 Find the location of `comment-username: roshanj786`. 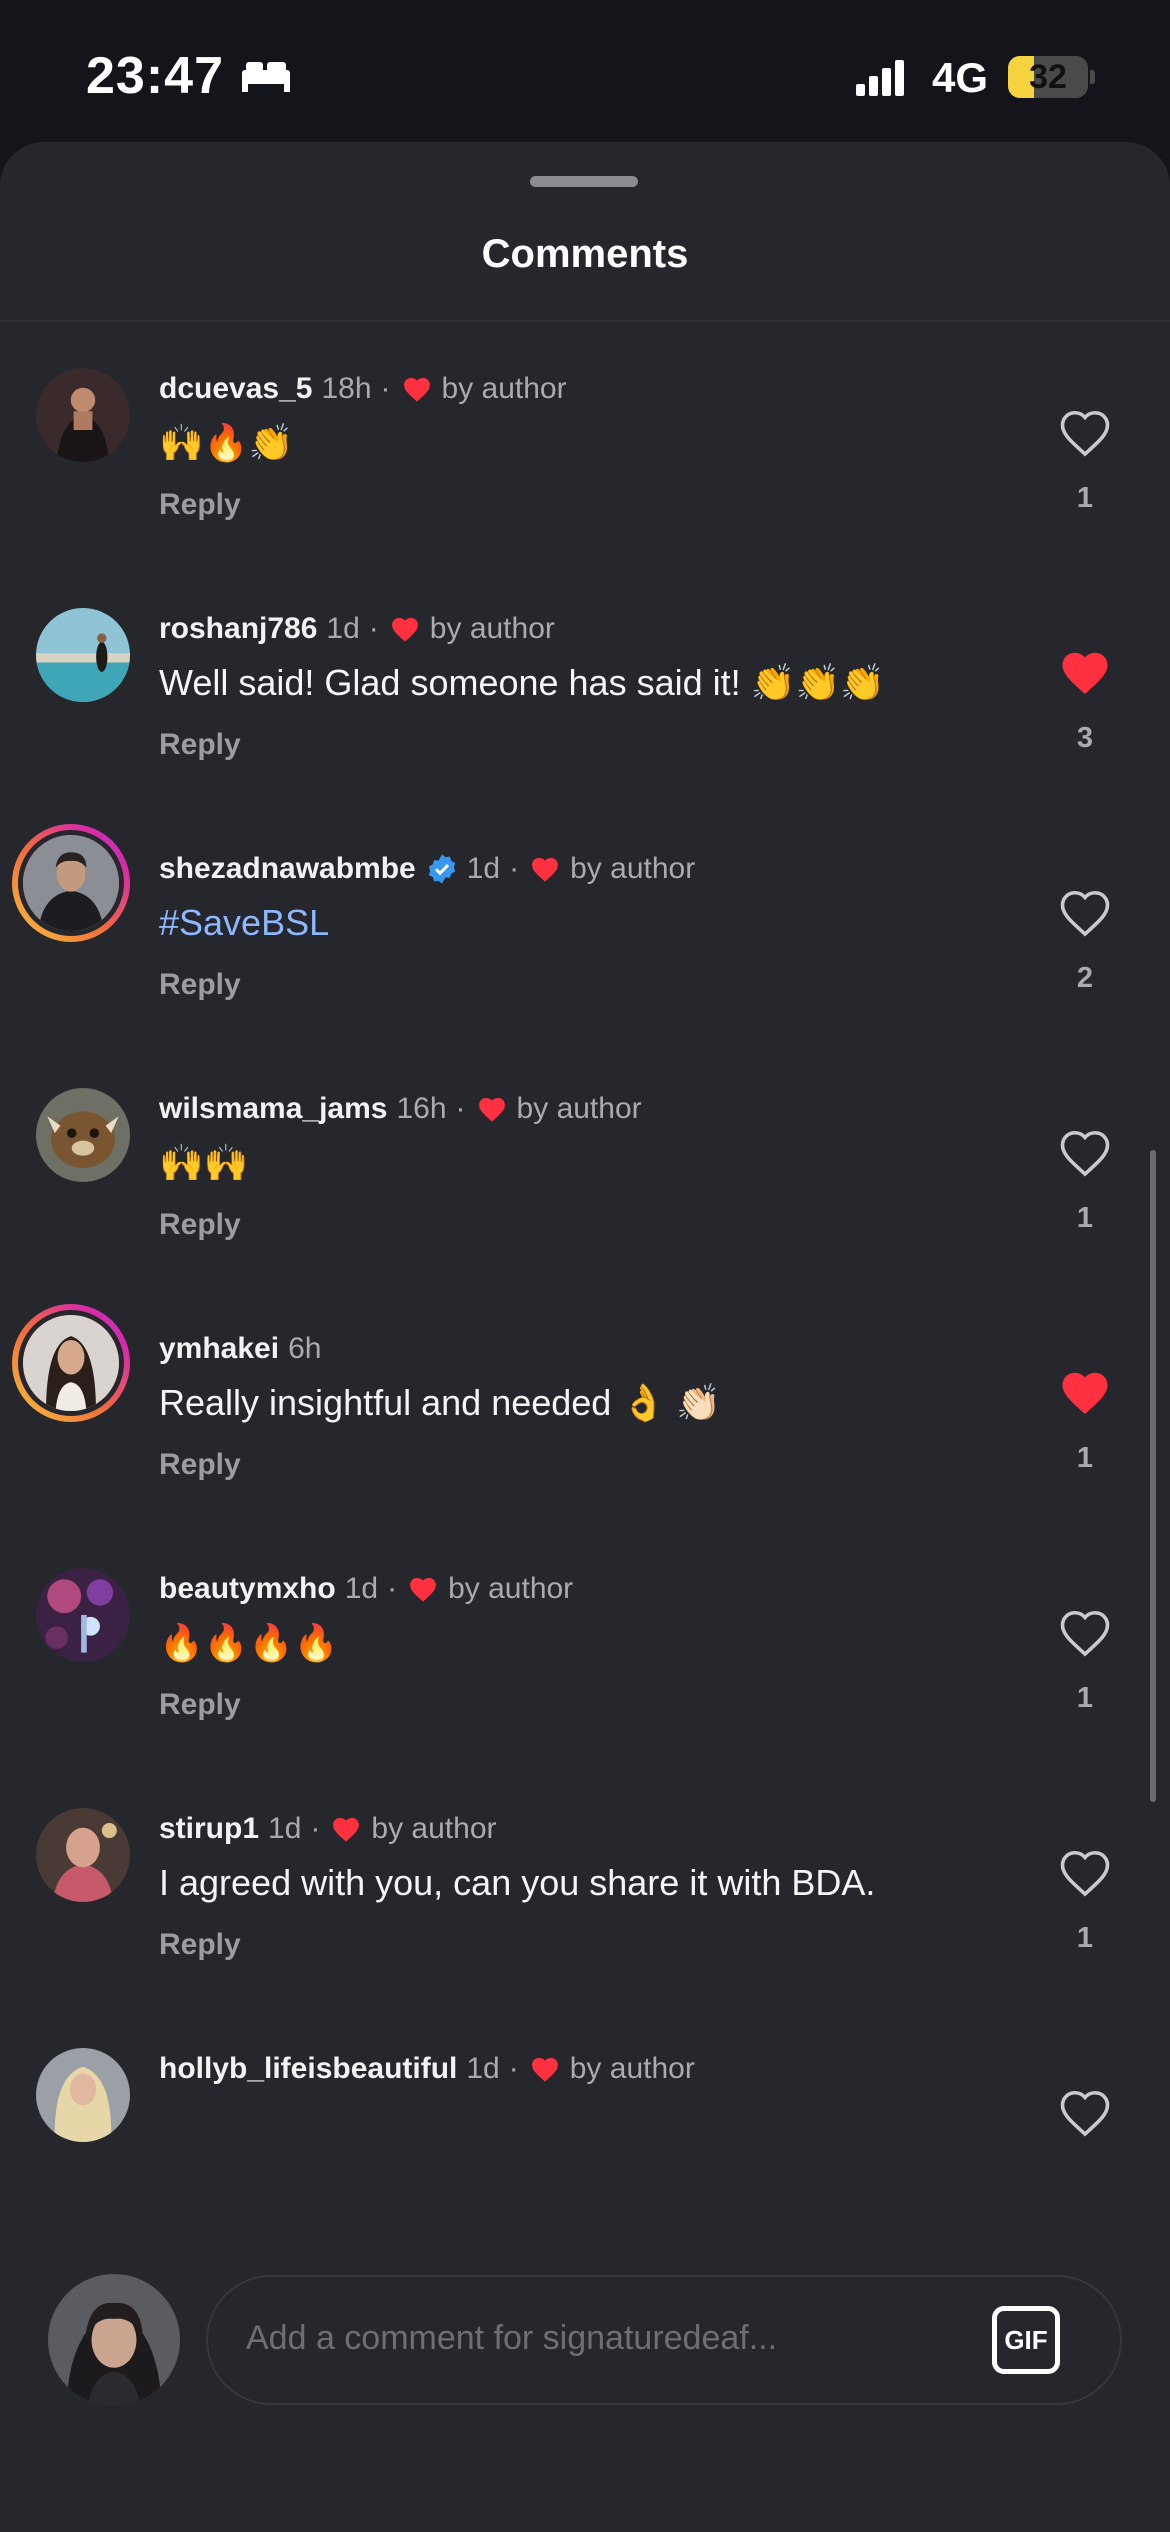

comment-username: roshanj786 is located at coordinates (238, 629).